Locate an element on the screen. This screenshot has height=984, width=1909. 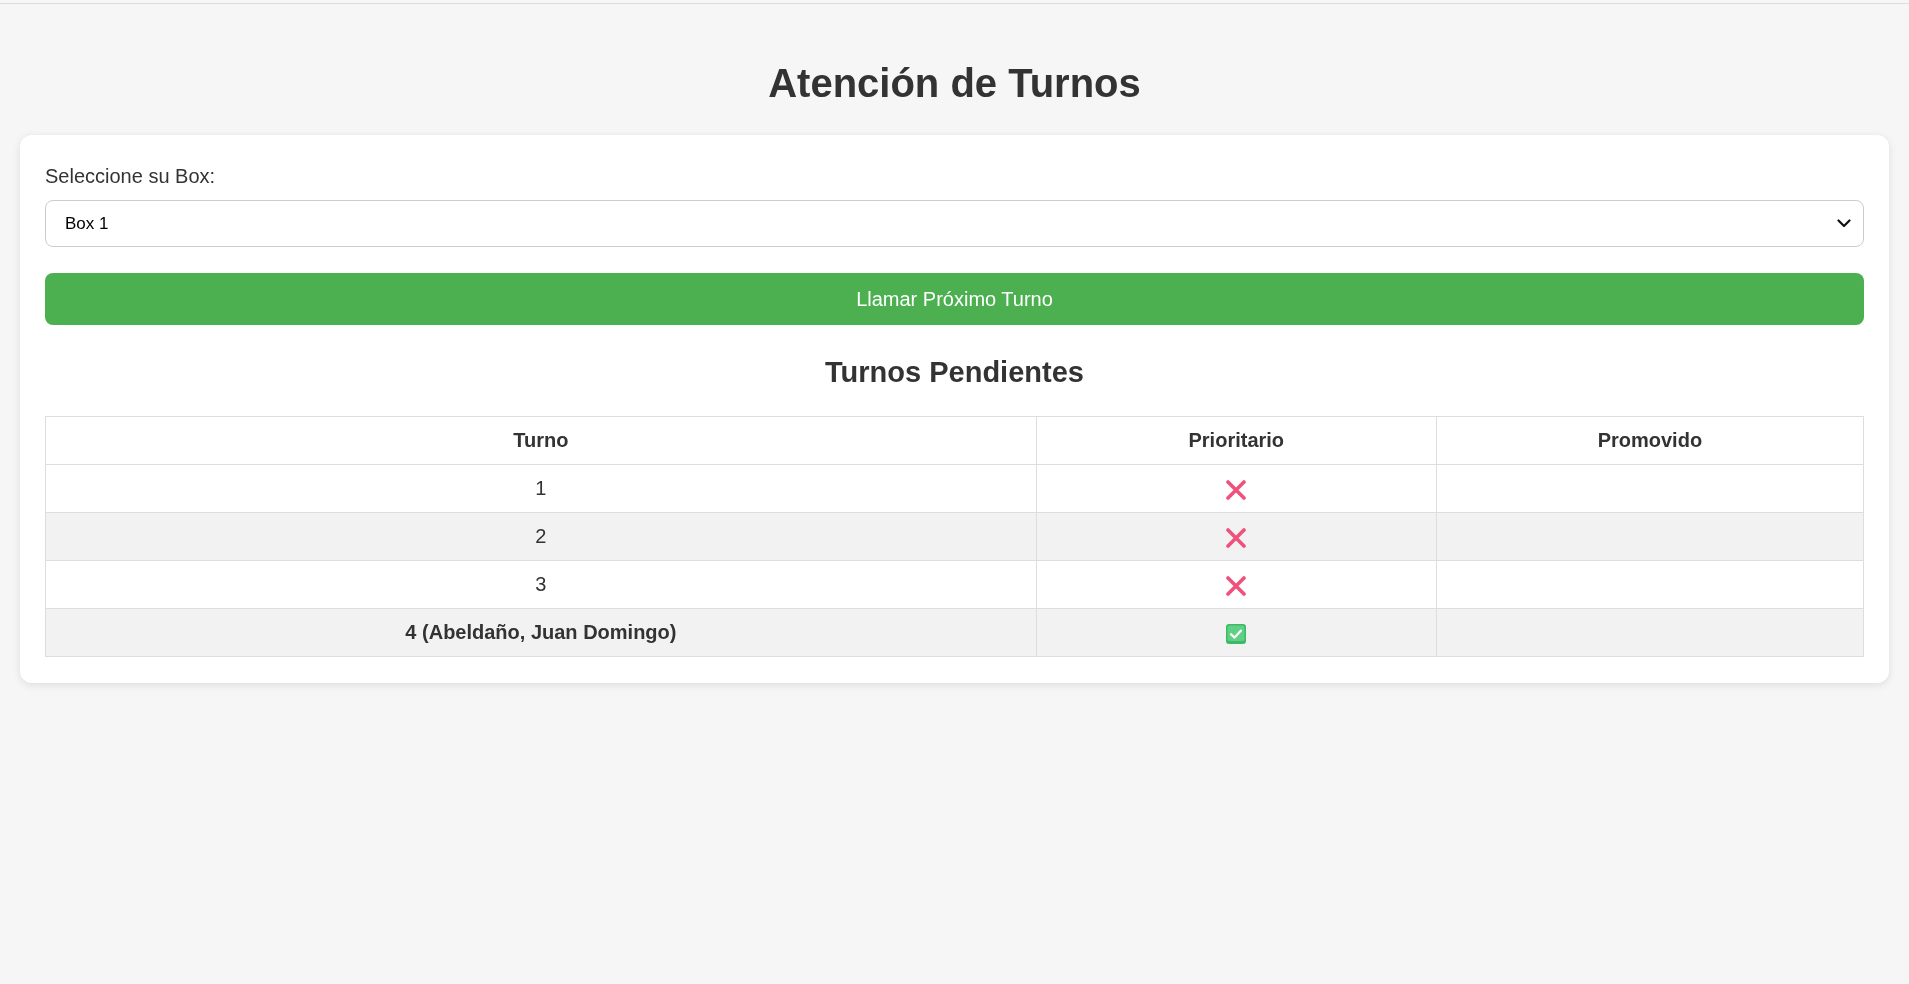
table-cell: 1 is located at coordinates (541, 488).